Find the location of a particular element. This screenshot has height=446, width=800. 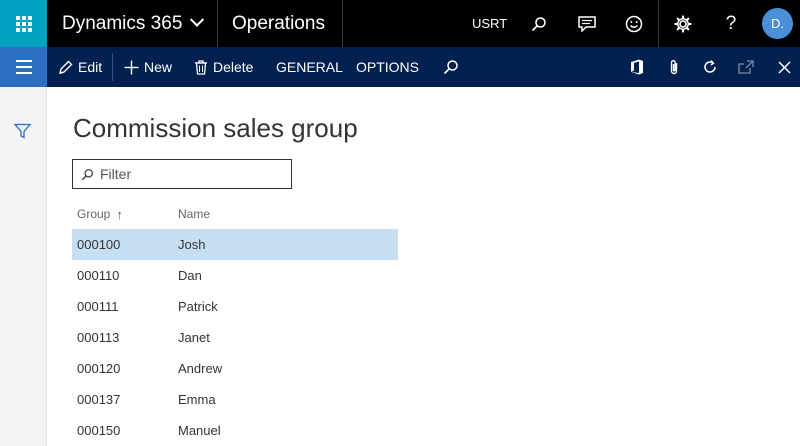

name-cell: Manuel is located at coordinates (199, 430).